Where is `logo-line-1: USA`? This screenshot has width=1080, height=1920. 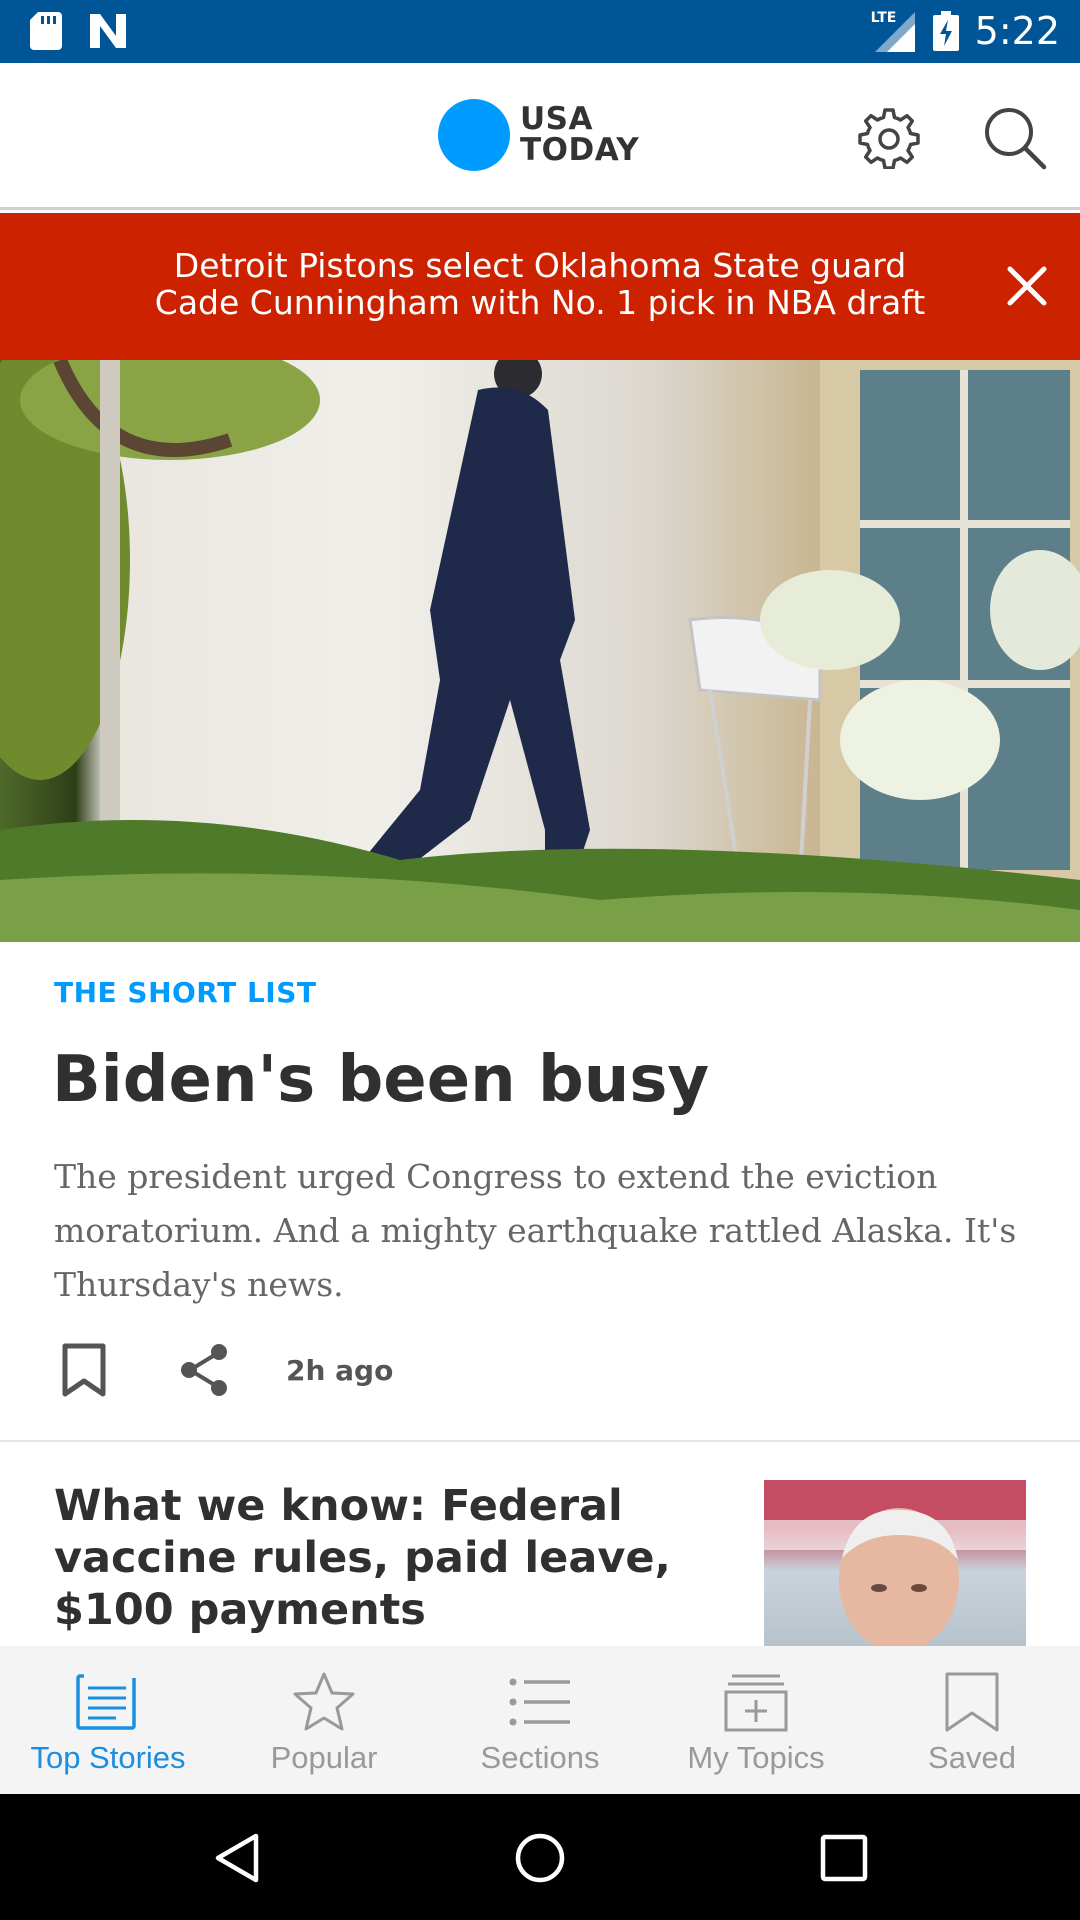
logo-line-1: USA is located at coordinates (556, 119).